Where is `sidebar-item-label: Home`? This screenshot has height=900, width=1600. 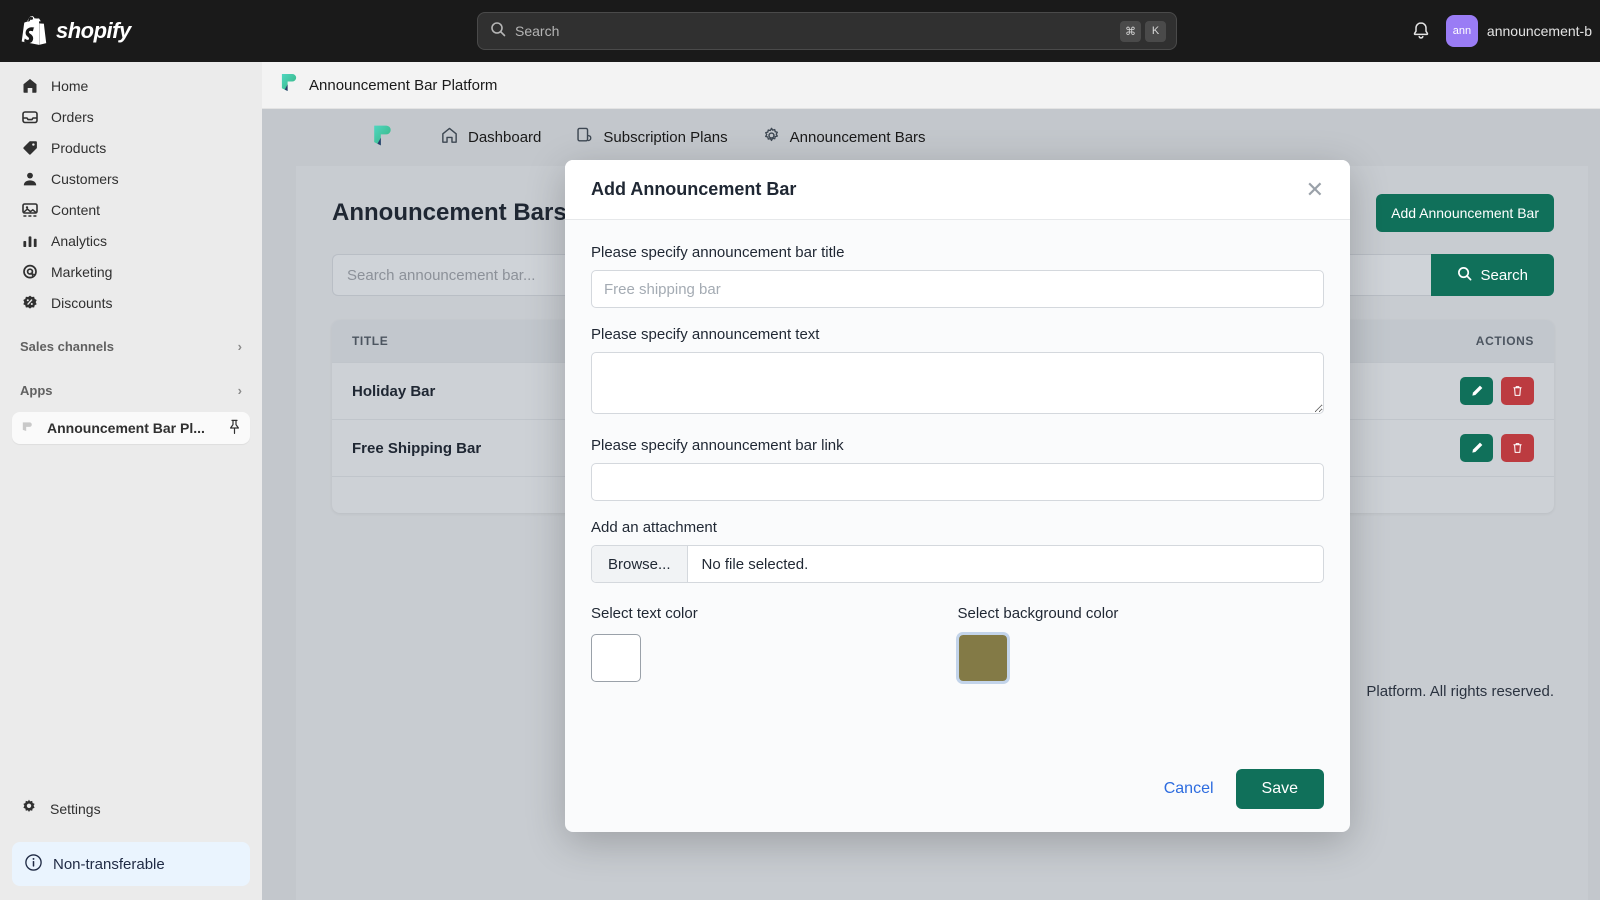
sidebar-item-label: Home is located at coordinates (70, 85).